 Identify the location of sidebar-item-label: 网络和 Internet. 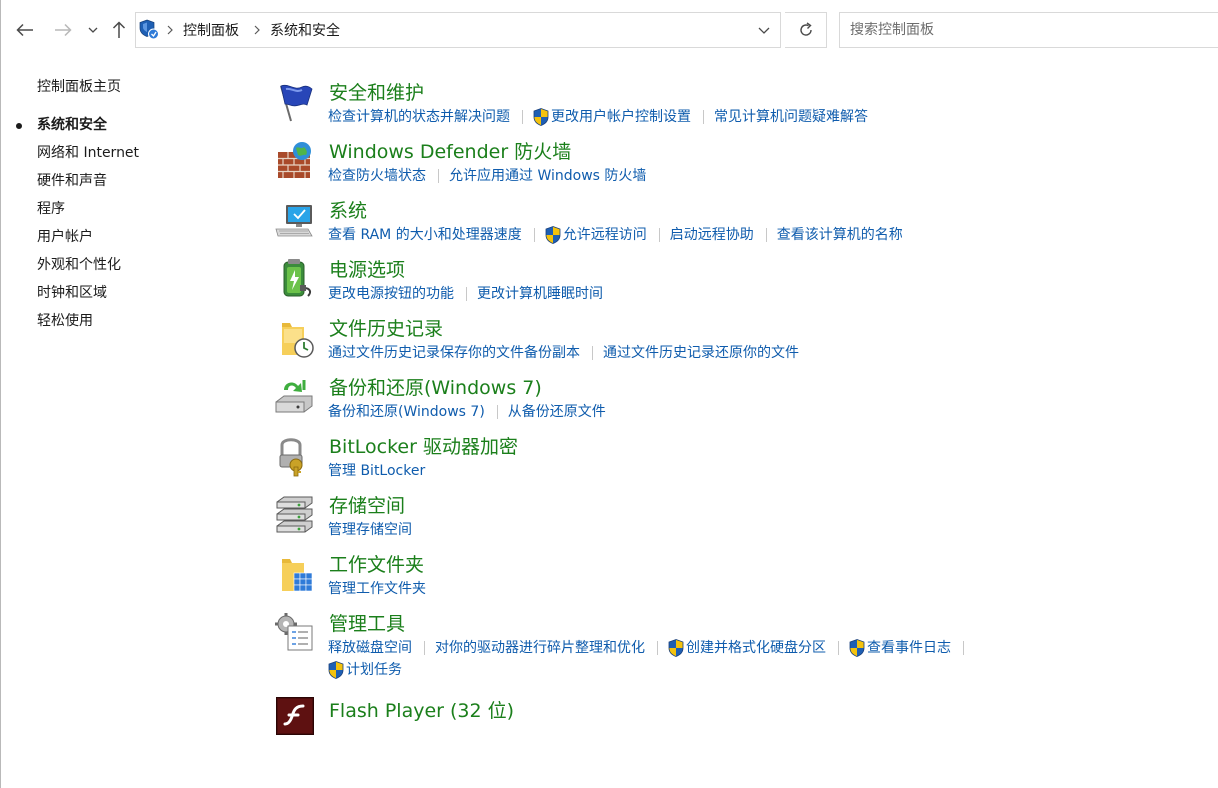
(88, 153).